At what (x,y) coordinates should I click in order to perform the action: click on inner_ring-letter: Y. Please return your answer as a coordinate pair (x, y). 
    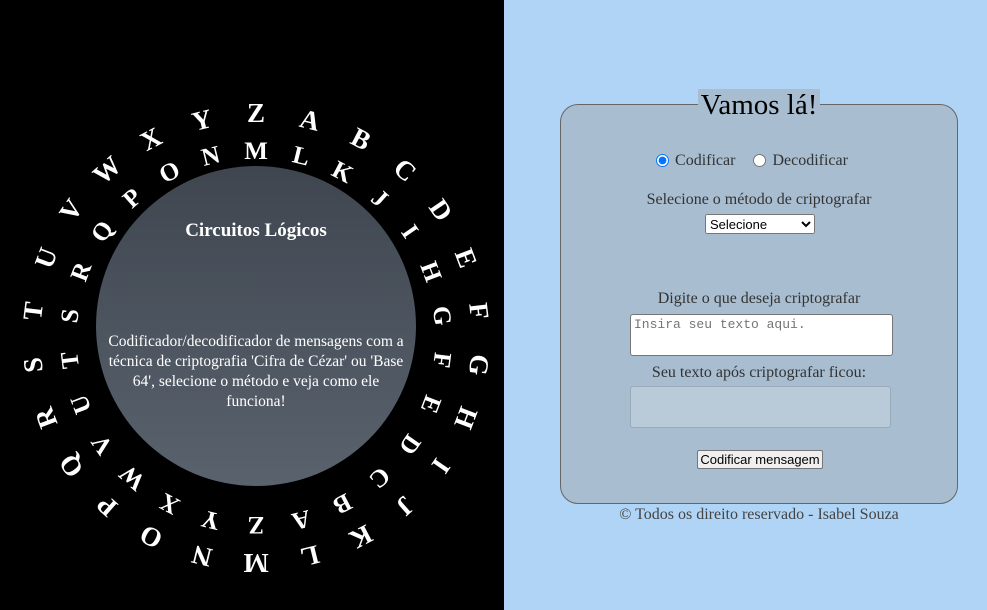
    Looking at the image, I should click on (211, 519).